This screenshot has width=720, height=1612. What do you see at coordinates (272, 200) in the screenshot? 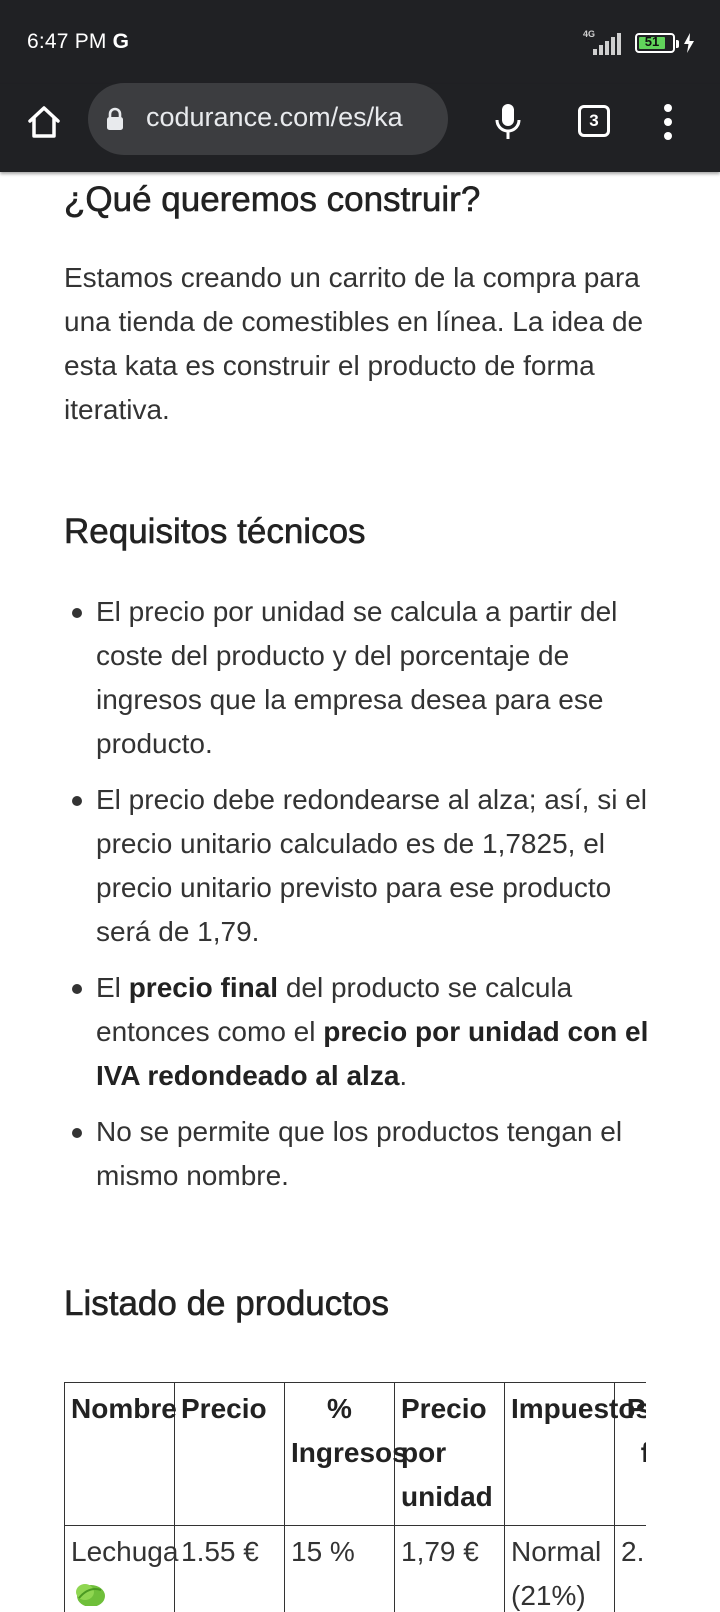
I see `heading-build: ¿Qué queremos construir?` at bounding box center [272, 200].